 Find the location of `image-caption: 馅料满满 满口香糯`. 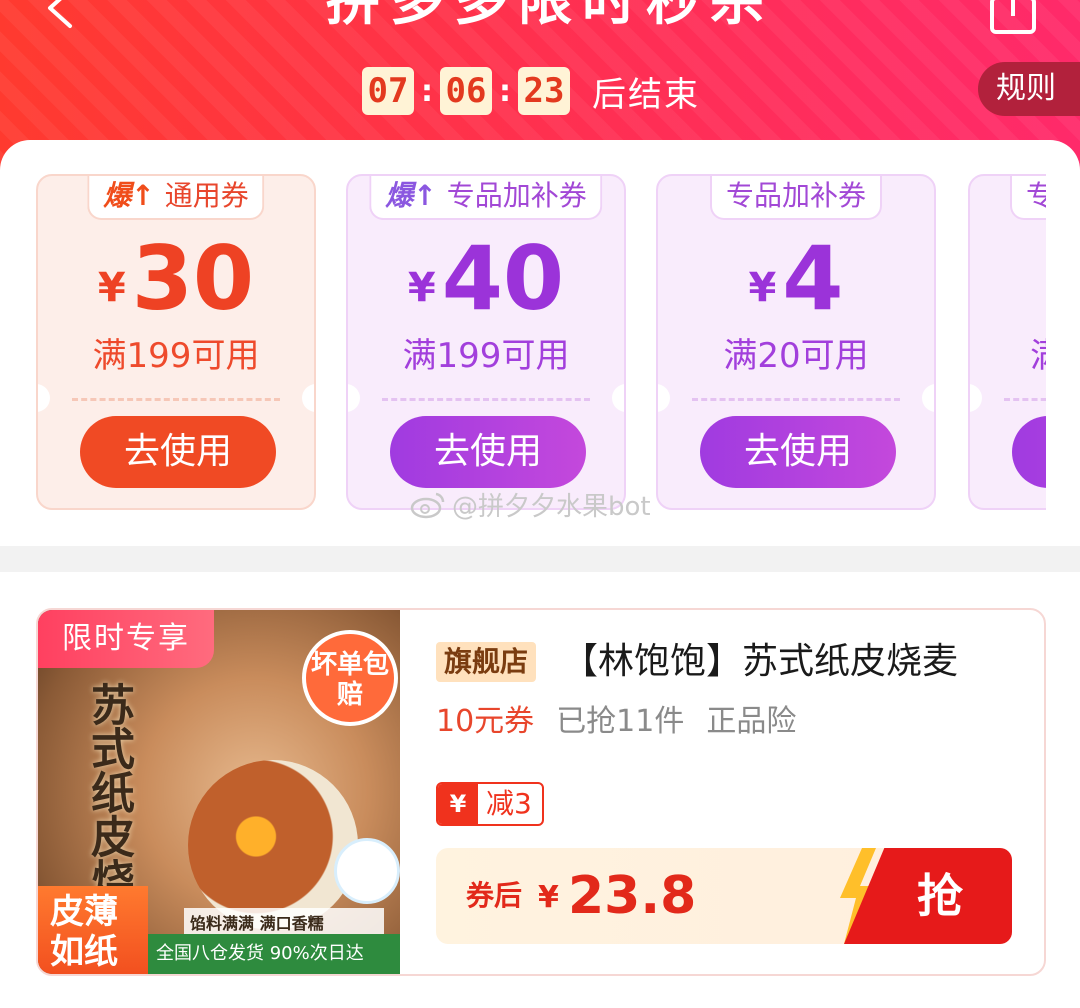

image-caption: 馅料满满 满口香糯 is located at coordinates (284, 922).